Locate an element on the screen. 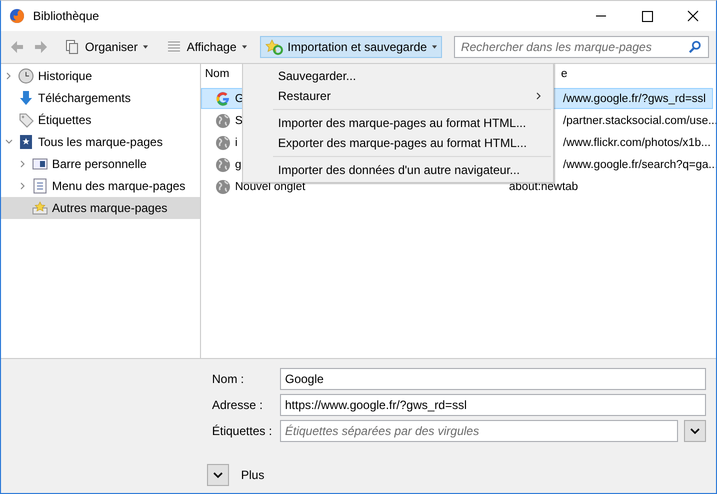 The height and width of the screenshot is (494, 717). bookmark-name: S is located at coordinates (239, 120).